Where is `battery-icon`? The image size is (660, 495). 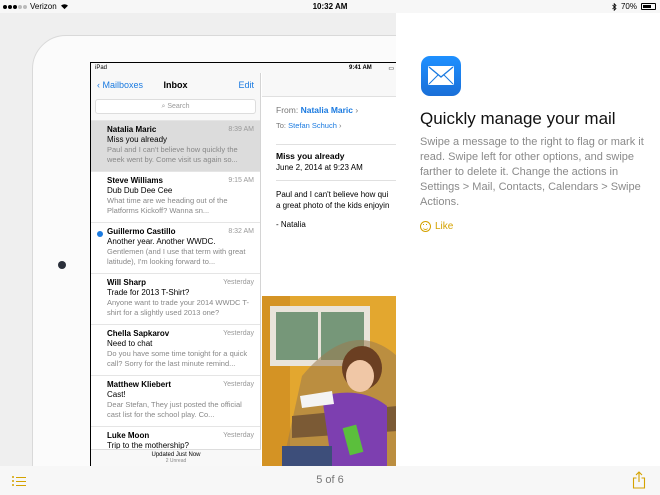
battery-icon is located at coordinates (648, 6).